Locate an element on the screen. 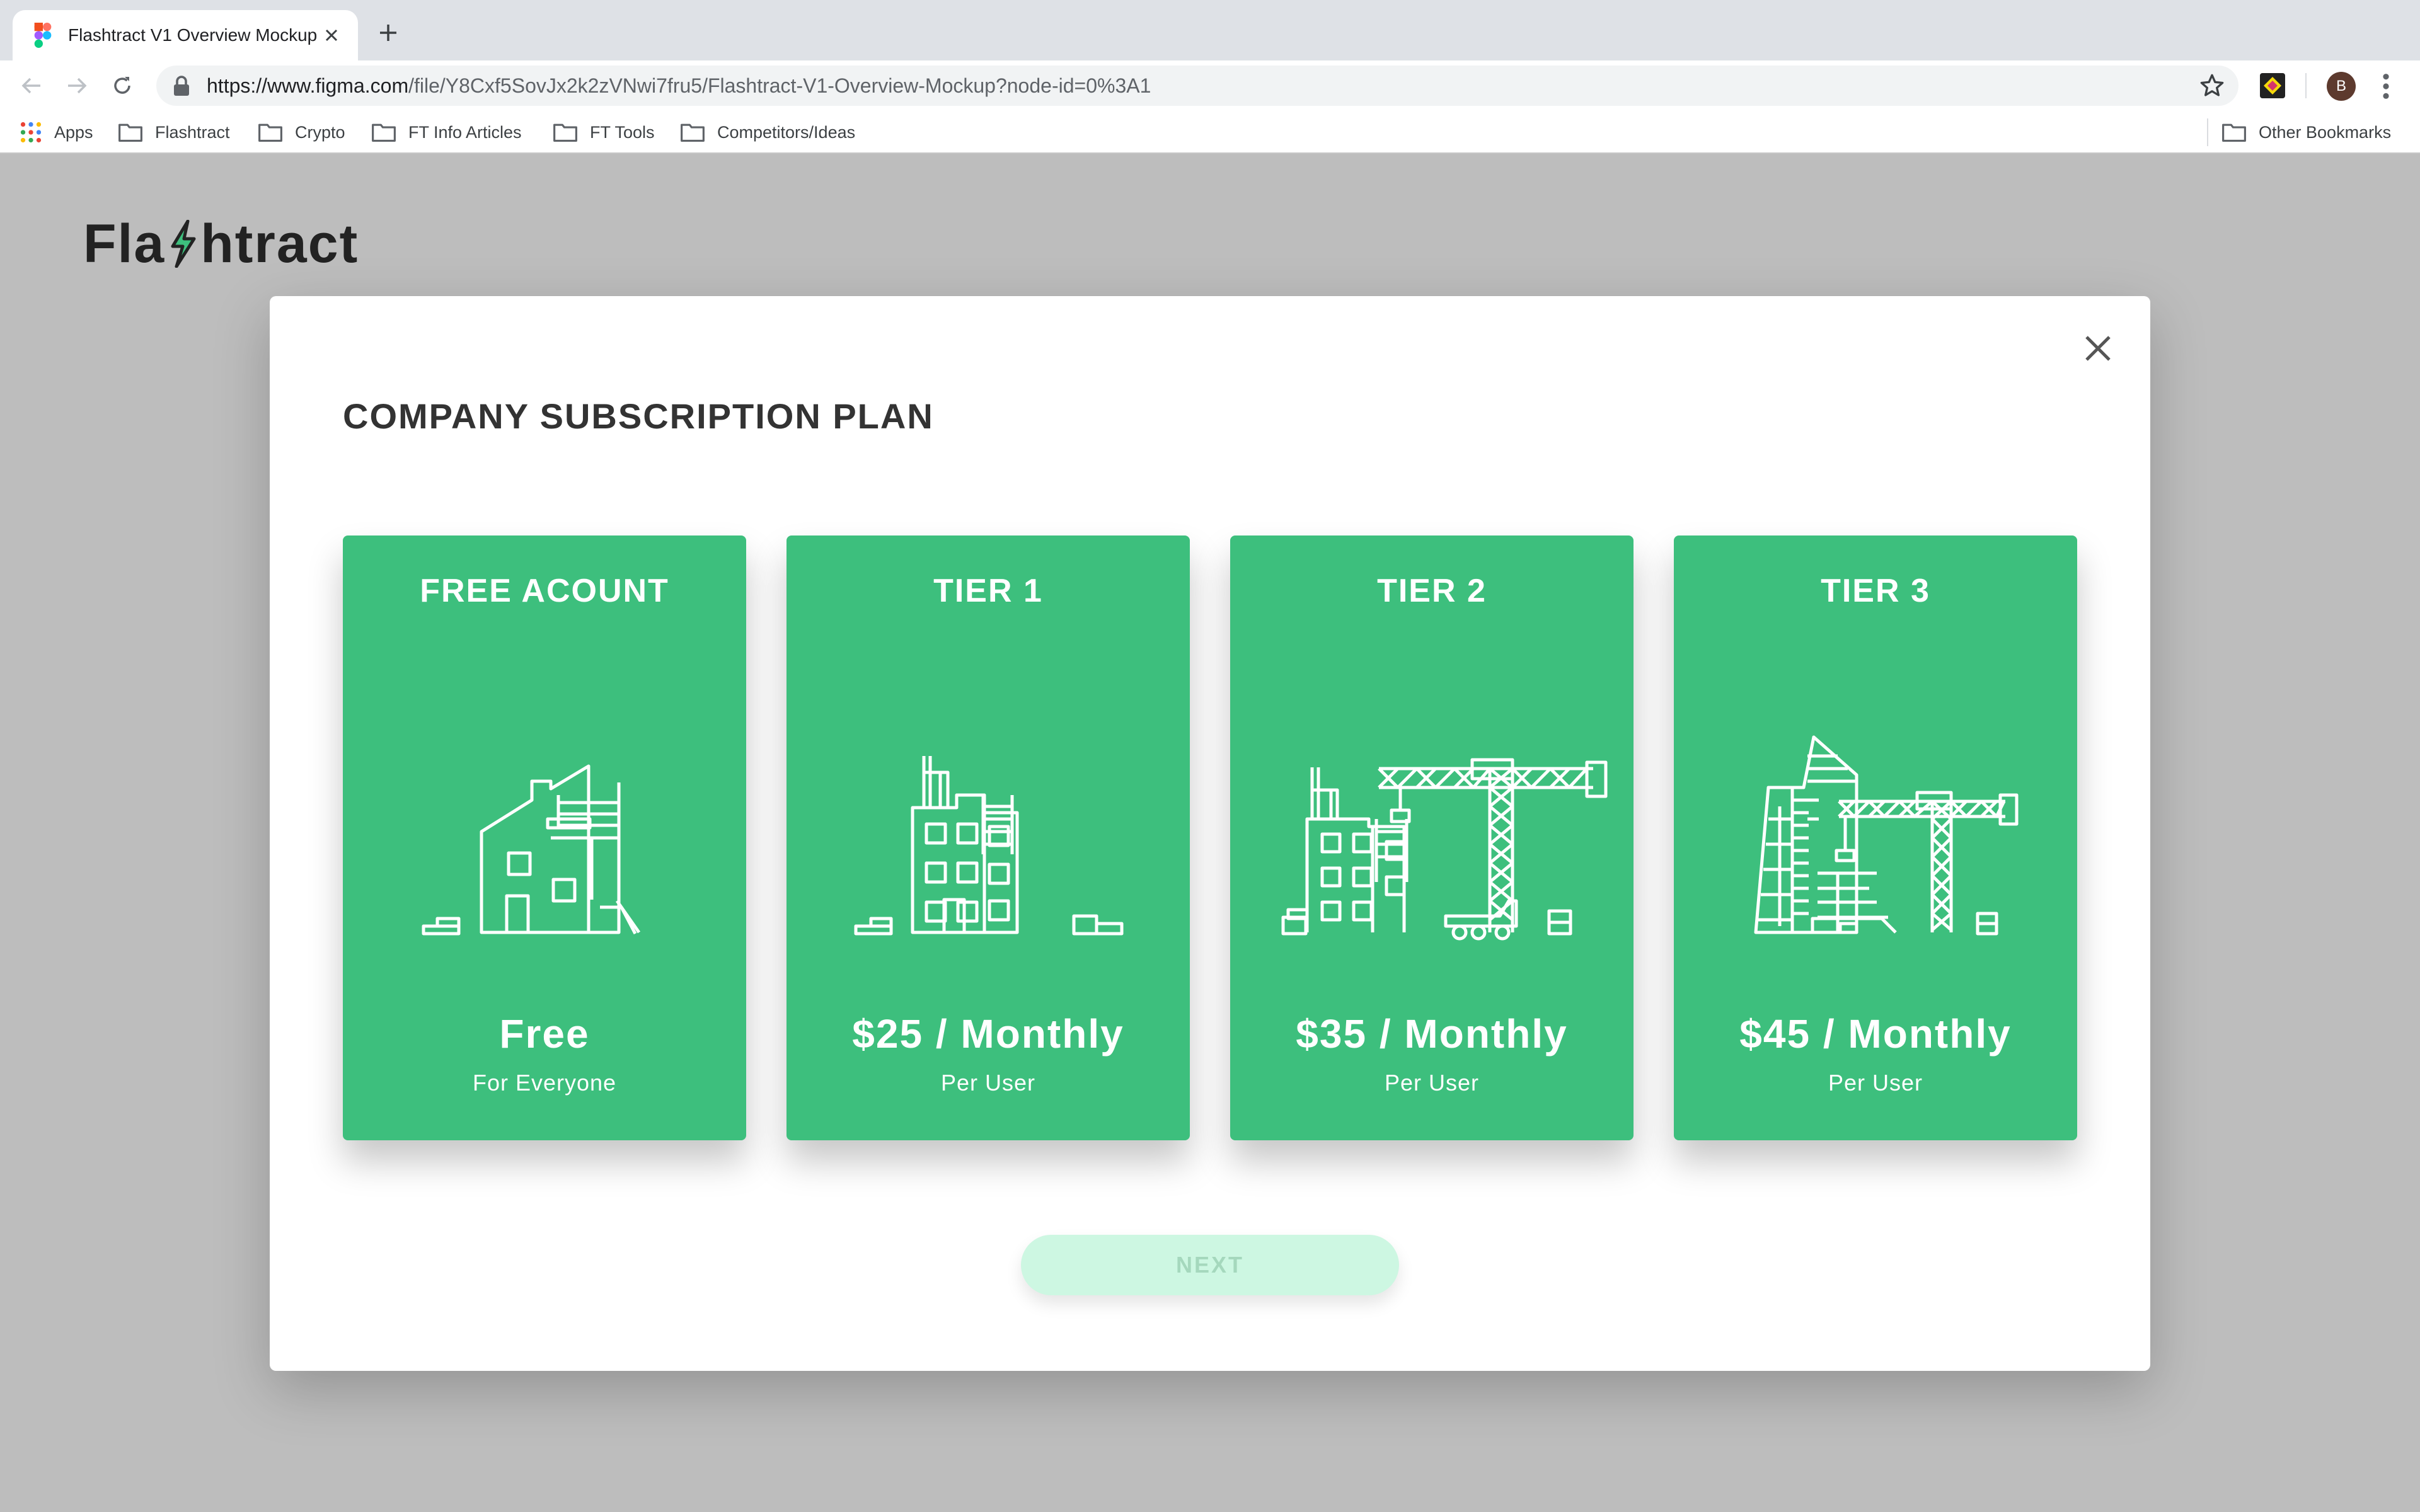 This screenshot has height=1512, width=2420. bookmark-ft-info-articles: FT Info Articles is located at coordinates (447, 132).